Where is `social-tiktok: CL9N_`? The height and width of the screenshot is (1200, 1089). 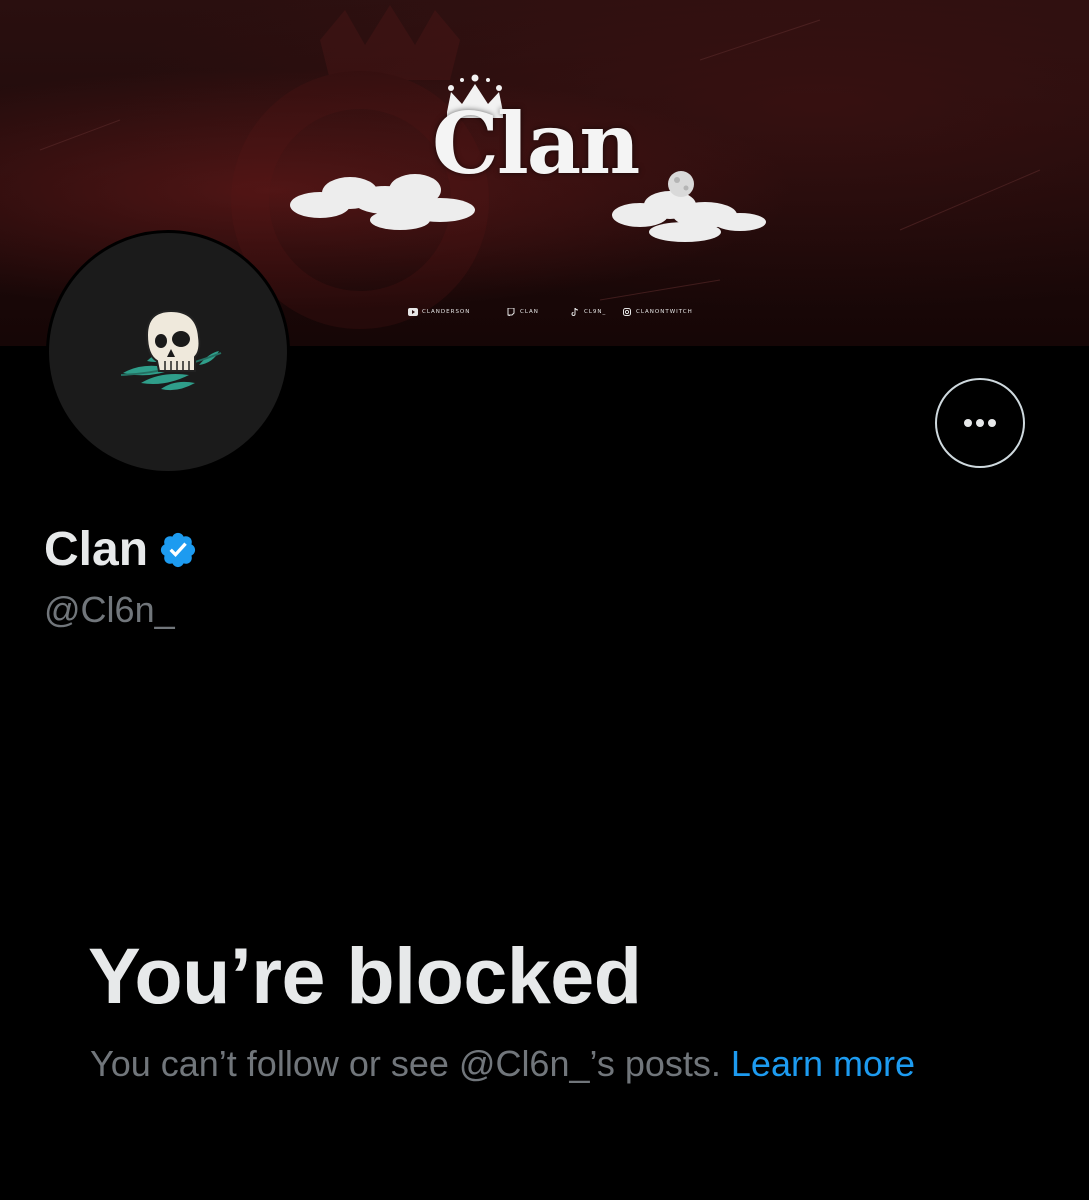
social-tiktok: CL9N_ is located at coordinates (596, 312).